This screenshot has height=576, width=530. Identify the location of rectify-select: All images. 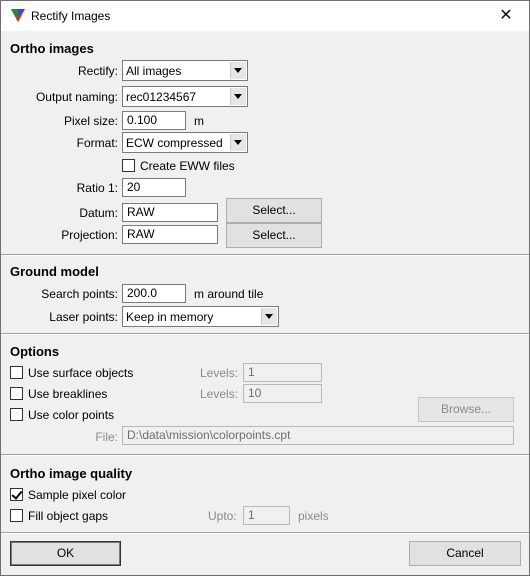
(185, 70).